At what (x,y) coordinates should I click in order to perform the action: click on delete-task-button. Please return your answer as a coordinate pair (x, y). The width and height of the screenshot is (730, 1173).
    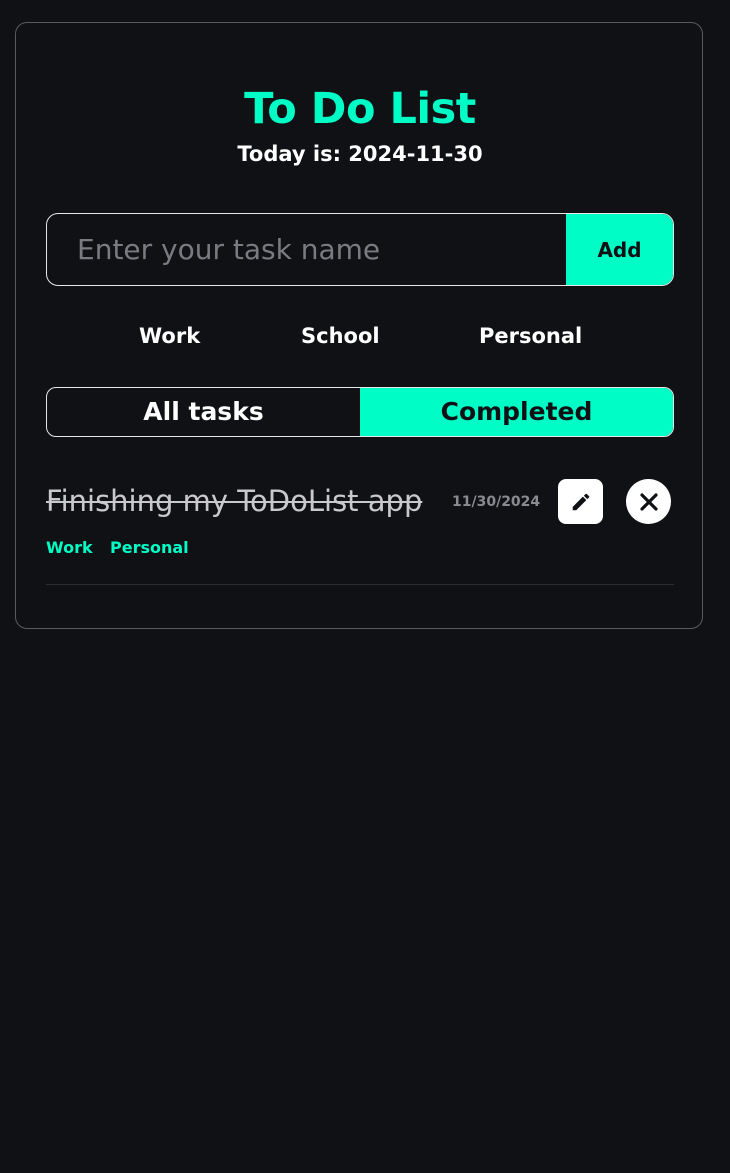
    Looking at the image, I should click on (648, 501).